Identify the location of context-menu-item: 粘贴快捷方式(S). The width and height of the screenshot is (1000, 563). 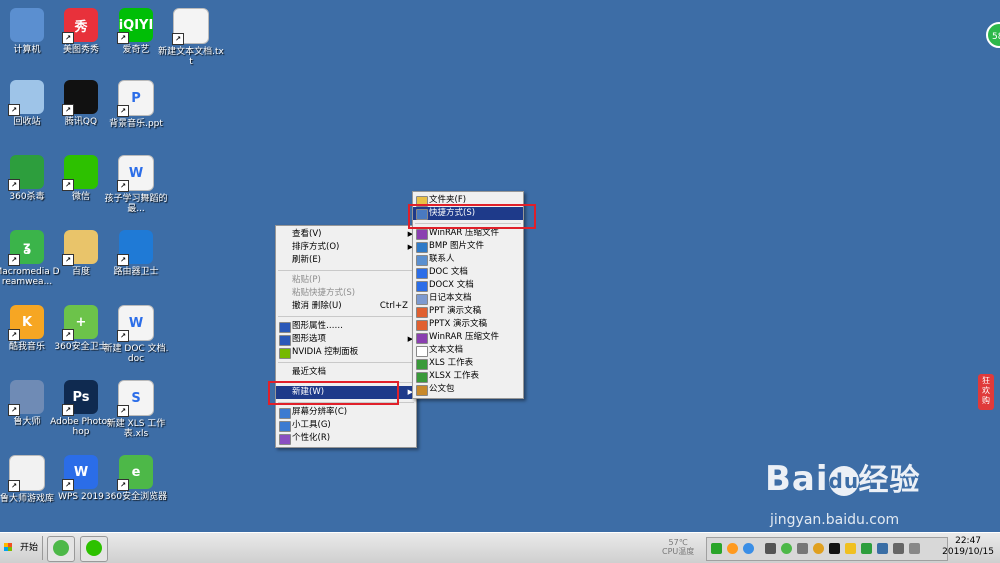
(346, 293).